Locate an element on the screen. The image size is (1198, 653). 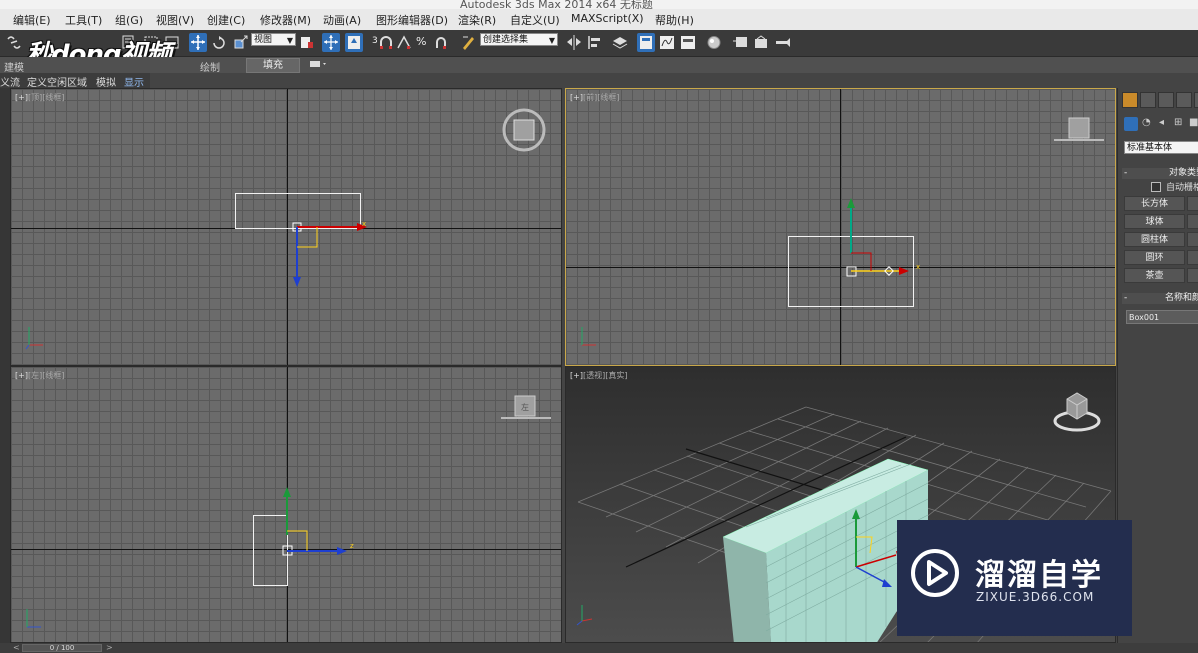
motion-tab-icon is located at coordinates (1184, 100).